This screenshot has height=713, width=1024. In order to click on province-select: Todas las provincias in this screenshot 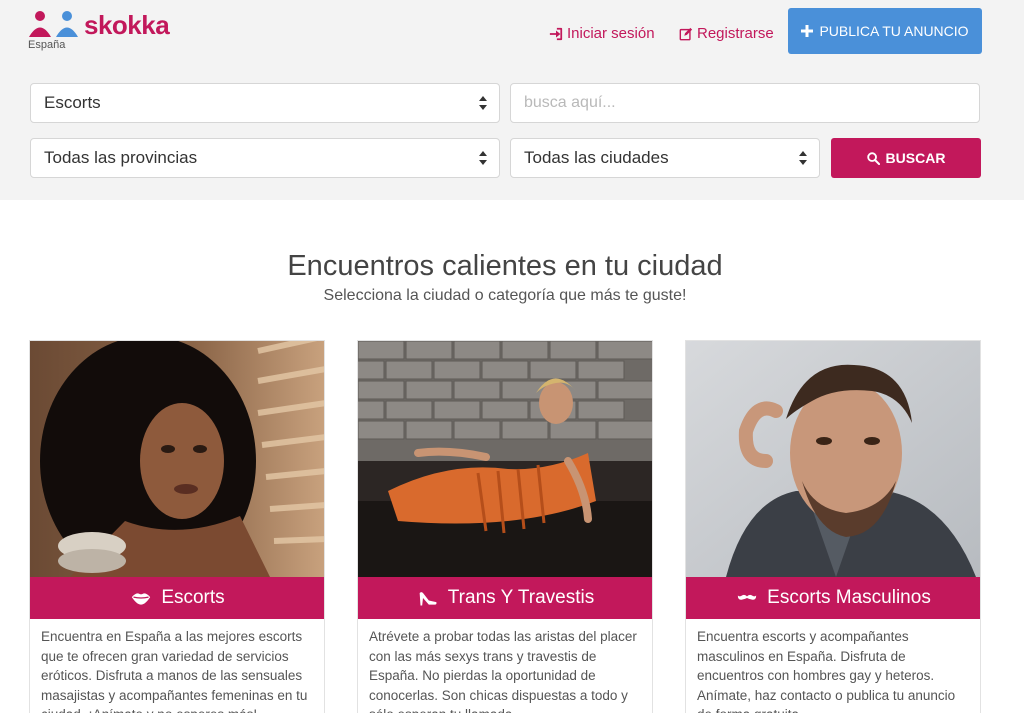, I will do `click(265, 158)`.